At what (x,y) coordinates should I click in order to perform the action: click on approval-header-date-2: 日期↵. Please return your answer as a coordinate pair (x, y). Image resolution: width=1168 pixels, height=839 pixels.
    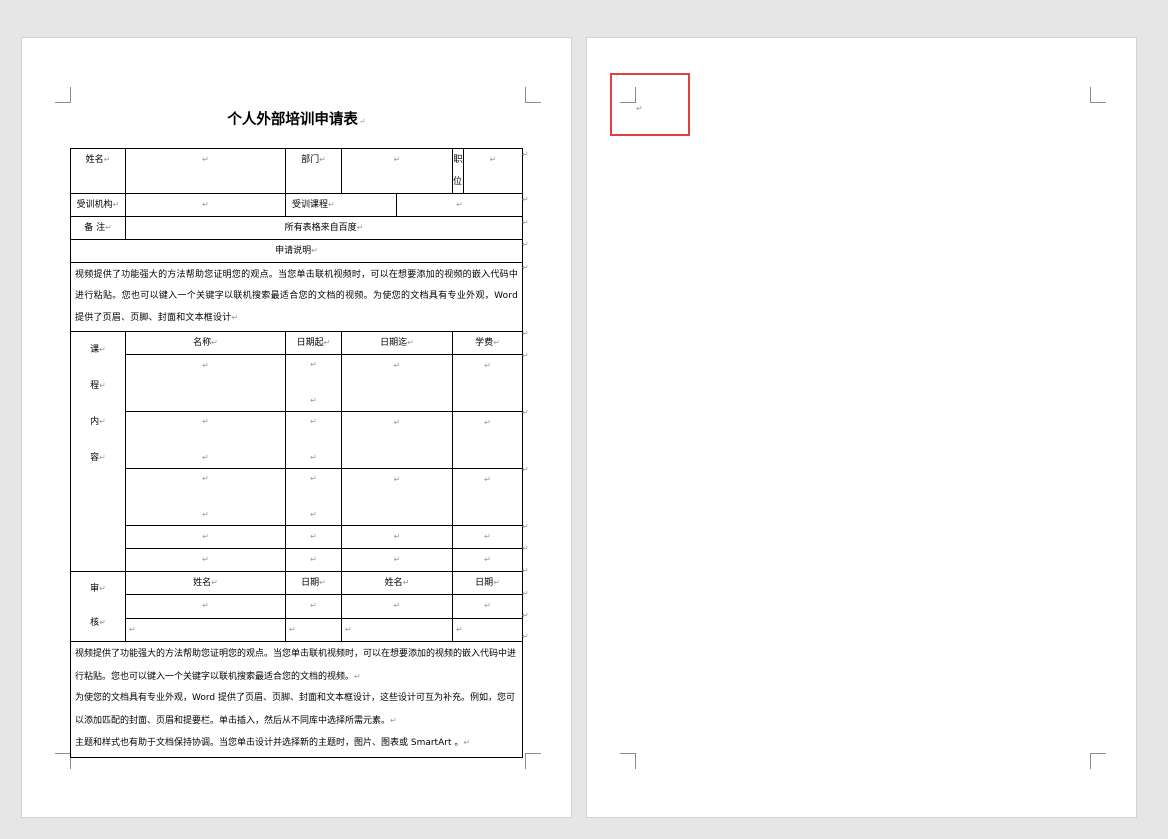
    Looking at the image, I should click on (488, 583).